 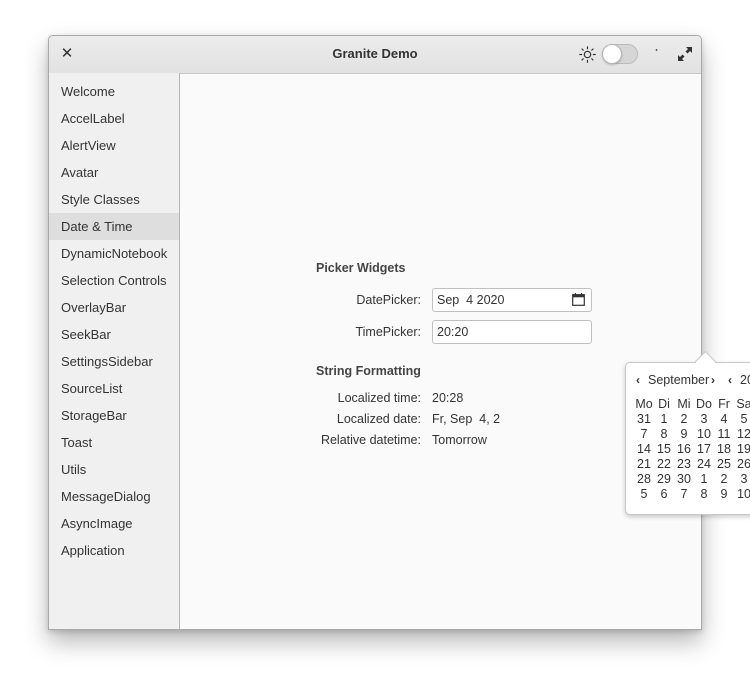 I want to click on string-formatting-title: String Formatting, so click(x=368, y=371).